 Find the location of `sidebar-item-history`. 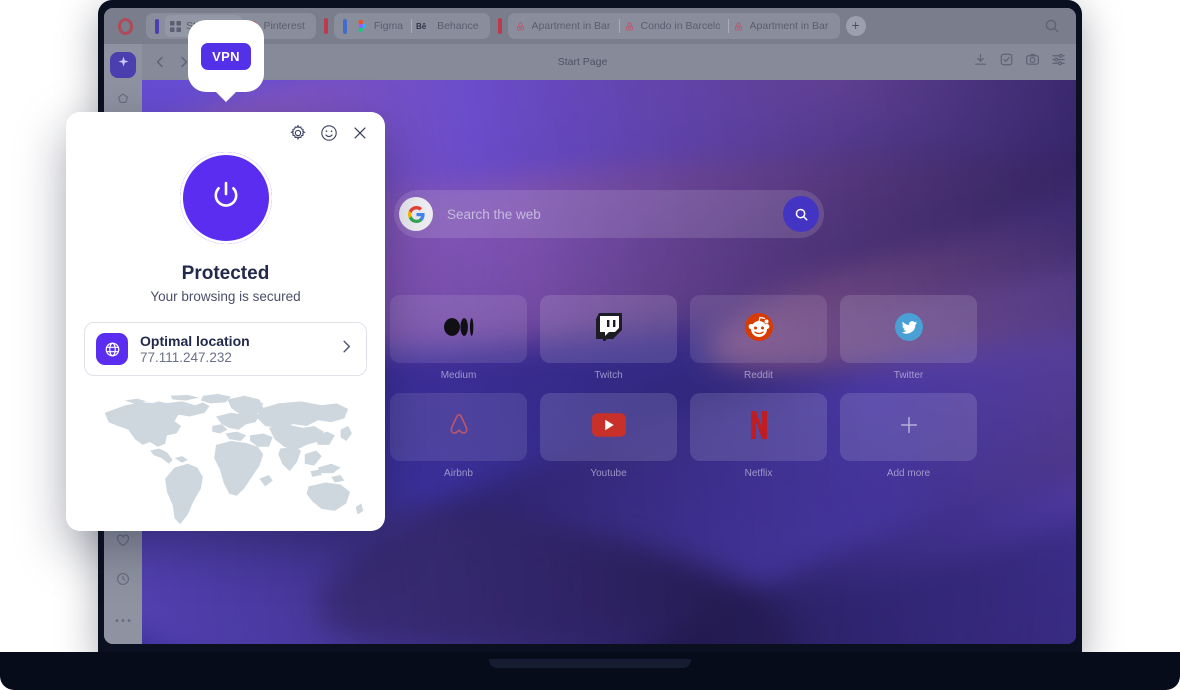

sidebar-item-history is located at coordinates (123, 581).